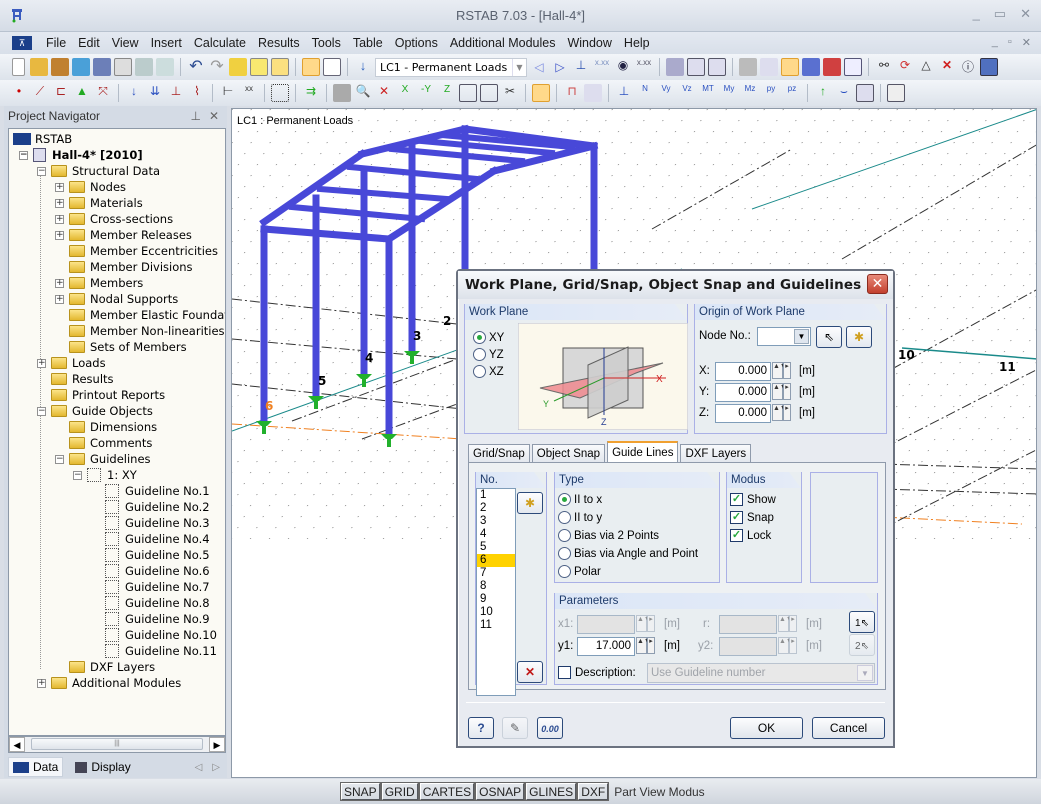 This screenshot has height=804, width=1041. I want to click on y1-input: 17.000, so click(606, 646).